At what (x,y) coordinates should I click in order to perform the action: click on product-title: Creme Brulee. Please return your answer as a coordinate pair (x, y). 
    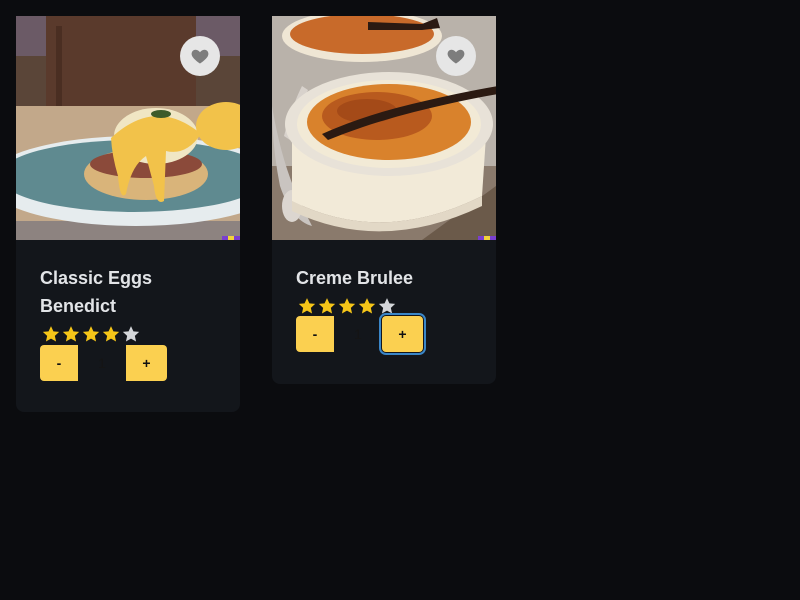
    Looking at the image, I should click on (355, 278).